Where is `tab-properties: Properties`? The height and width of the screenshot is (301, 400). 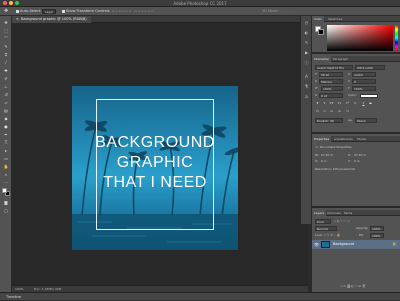
tab-properties: Properties is located at coordinates (322, 139).